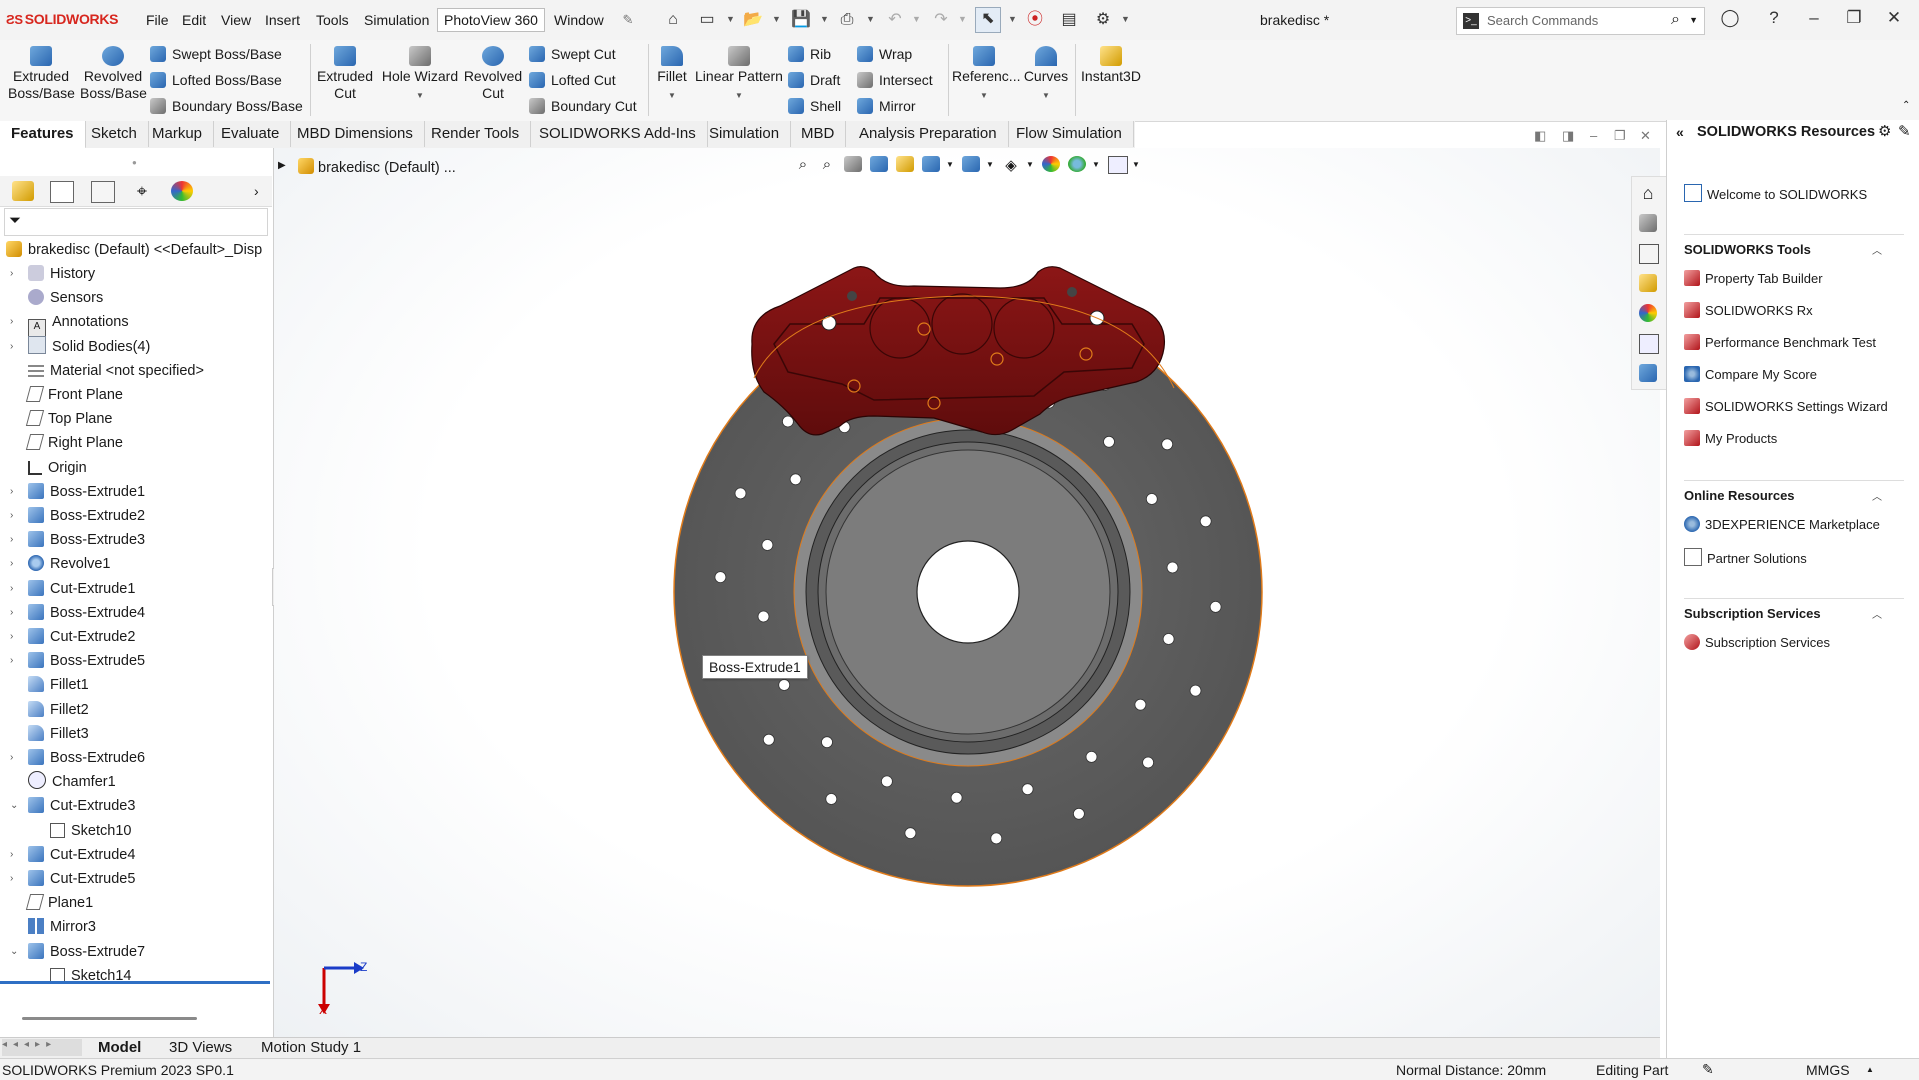  What do you see at coordinates (801, 20) in the screenshot?
I see `save-icon: 💾` at bounding box center [801, 20].